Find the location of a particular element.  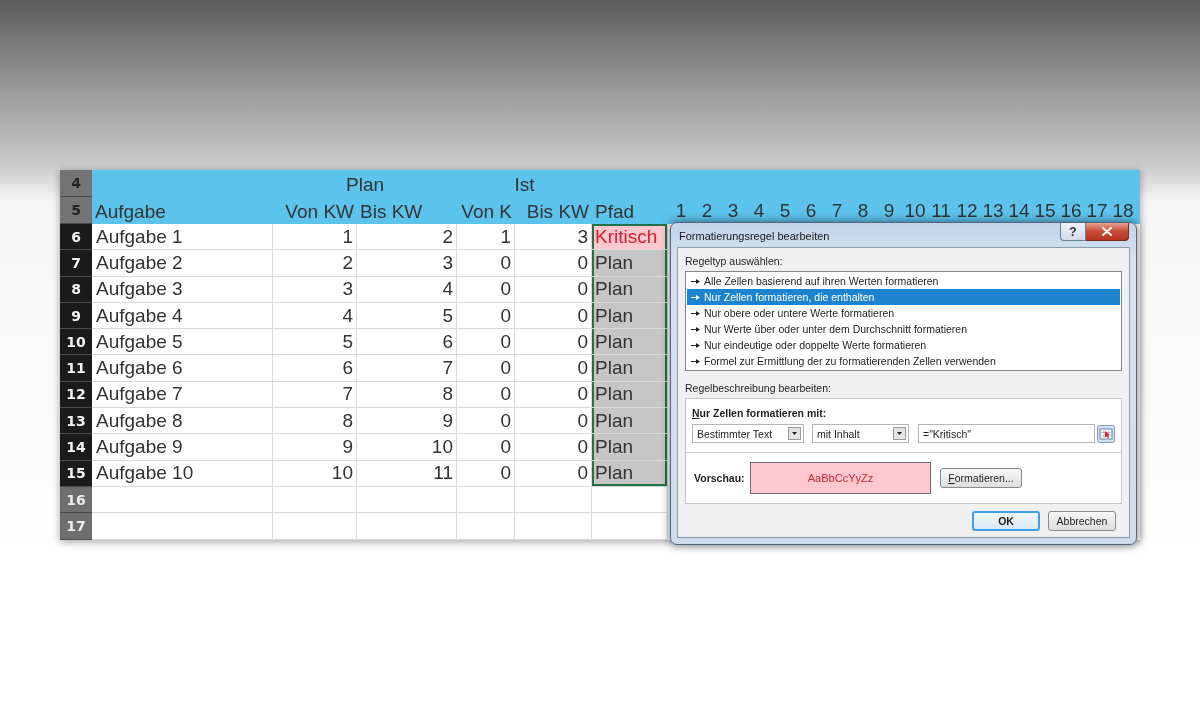

table-cell: Aufgabe 7 is located at coordinates (182, 395).